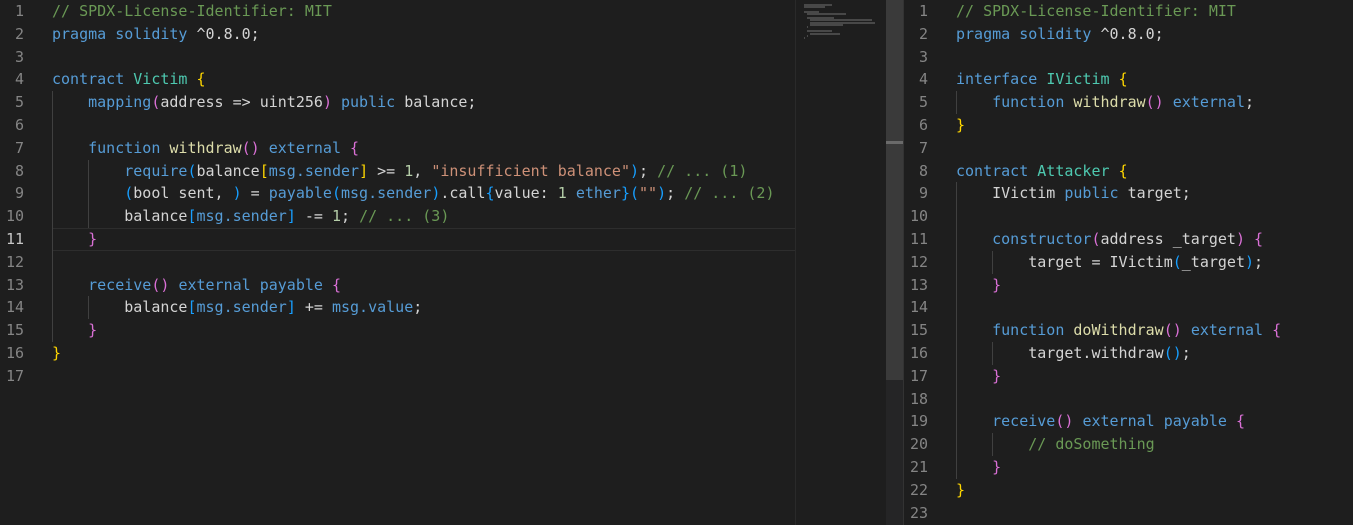  Describe the element at coordinates (1128, 79) in the screenshot. I see `code-line: 4 interface IVictim {` at that location.